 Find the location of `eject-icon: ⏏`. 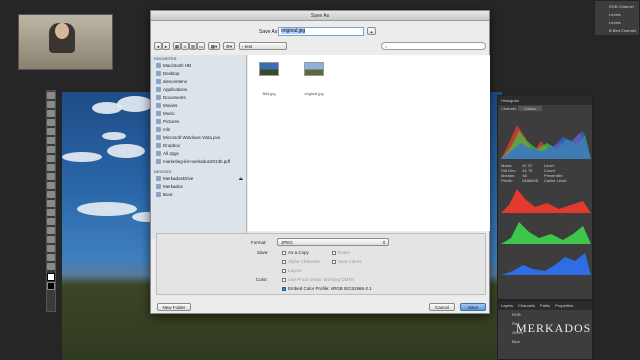

eject-icon: ⏏ is located at coordinates (241, 179).